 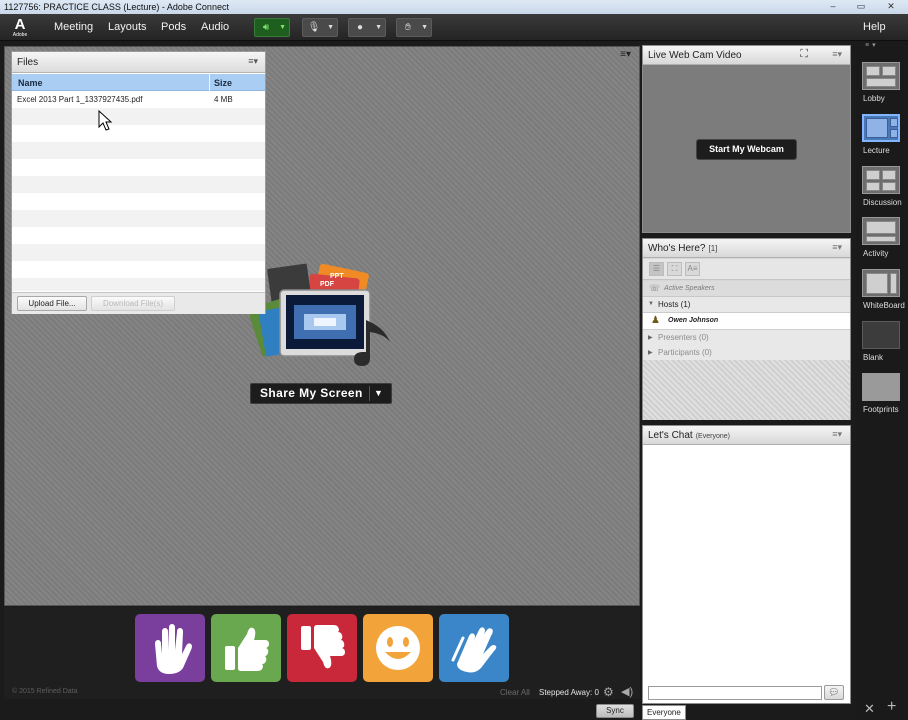 I want to click on raise-hand-icon: ✋︎, so click(x=408, y=27).